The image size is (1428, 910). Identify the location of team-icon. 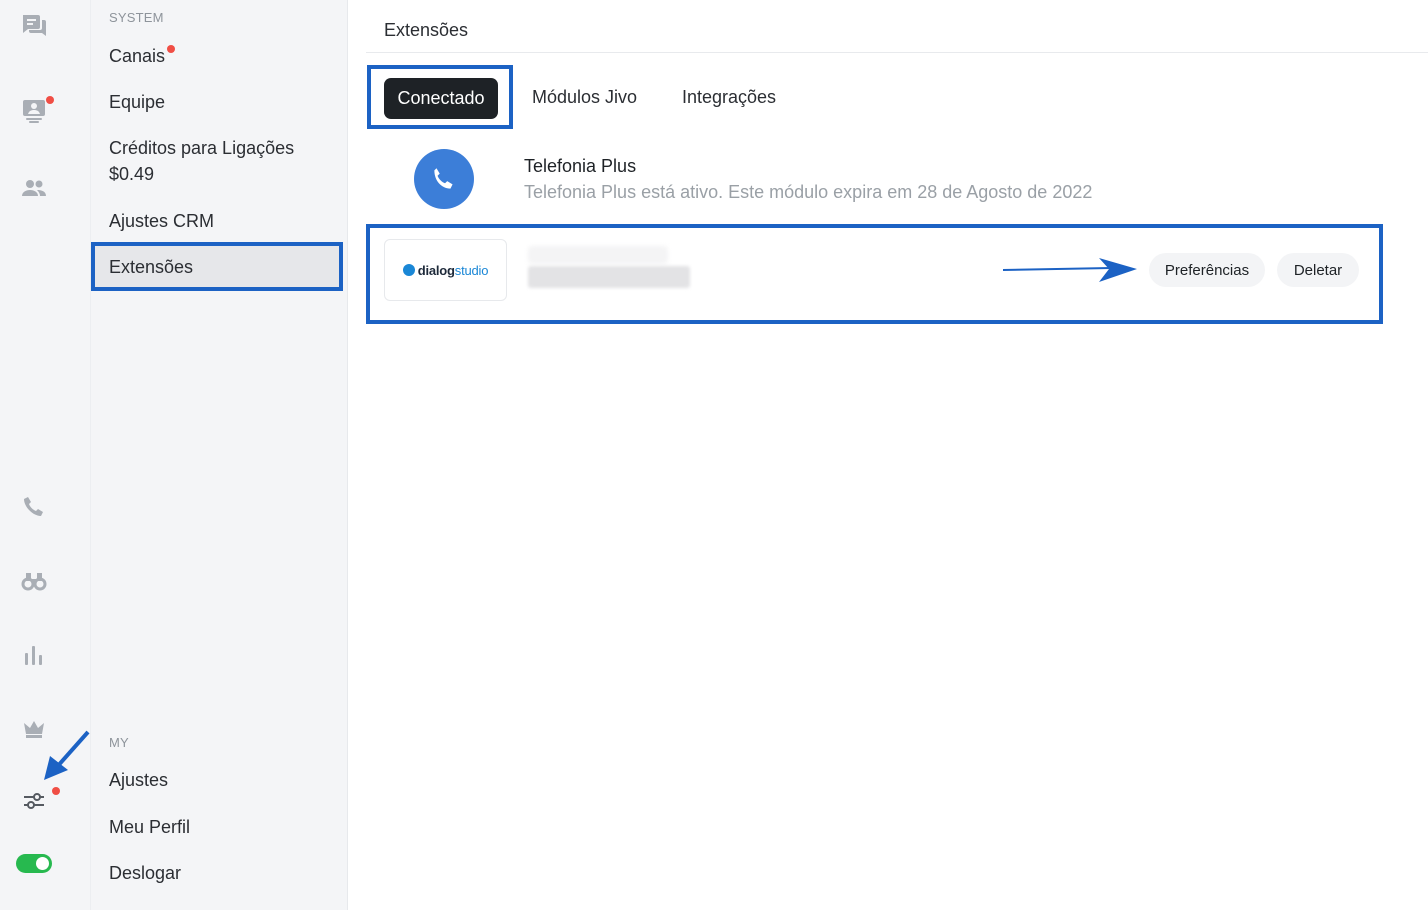
(34, 188).